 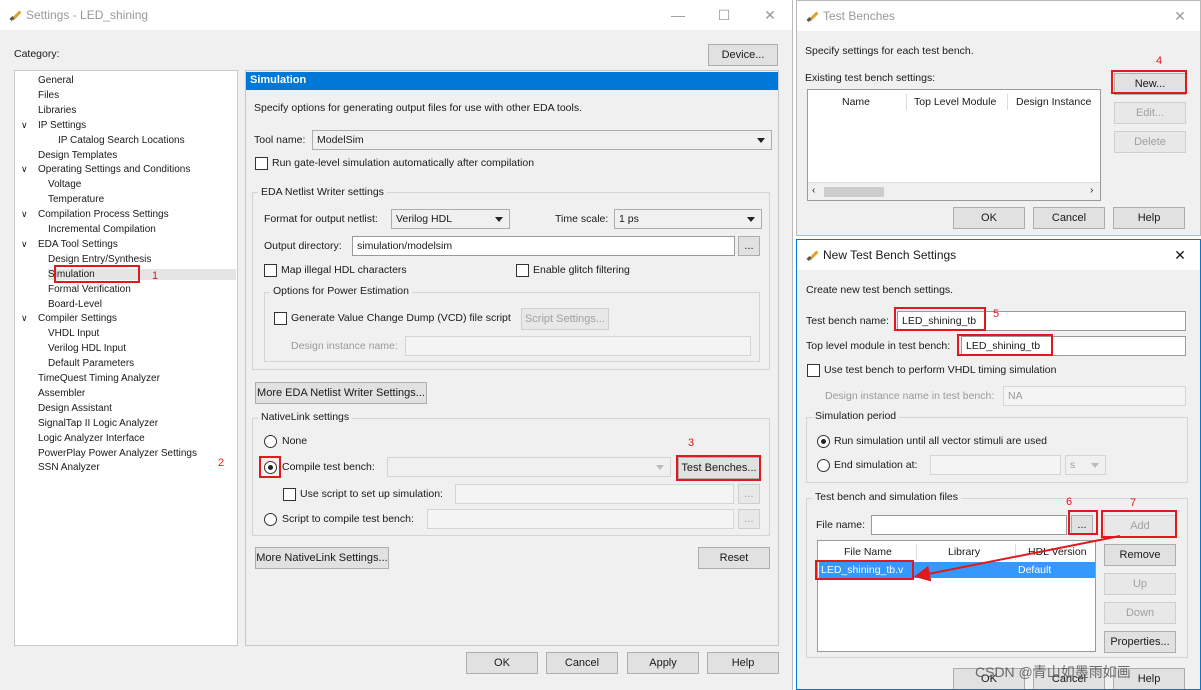 I want to click on watermark: CSDN @青山如墨雨如画, so click(x=1053, y=672).